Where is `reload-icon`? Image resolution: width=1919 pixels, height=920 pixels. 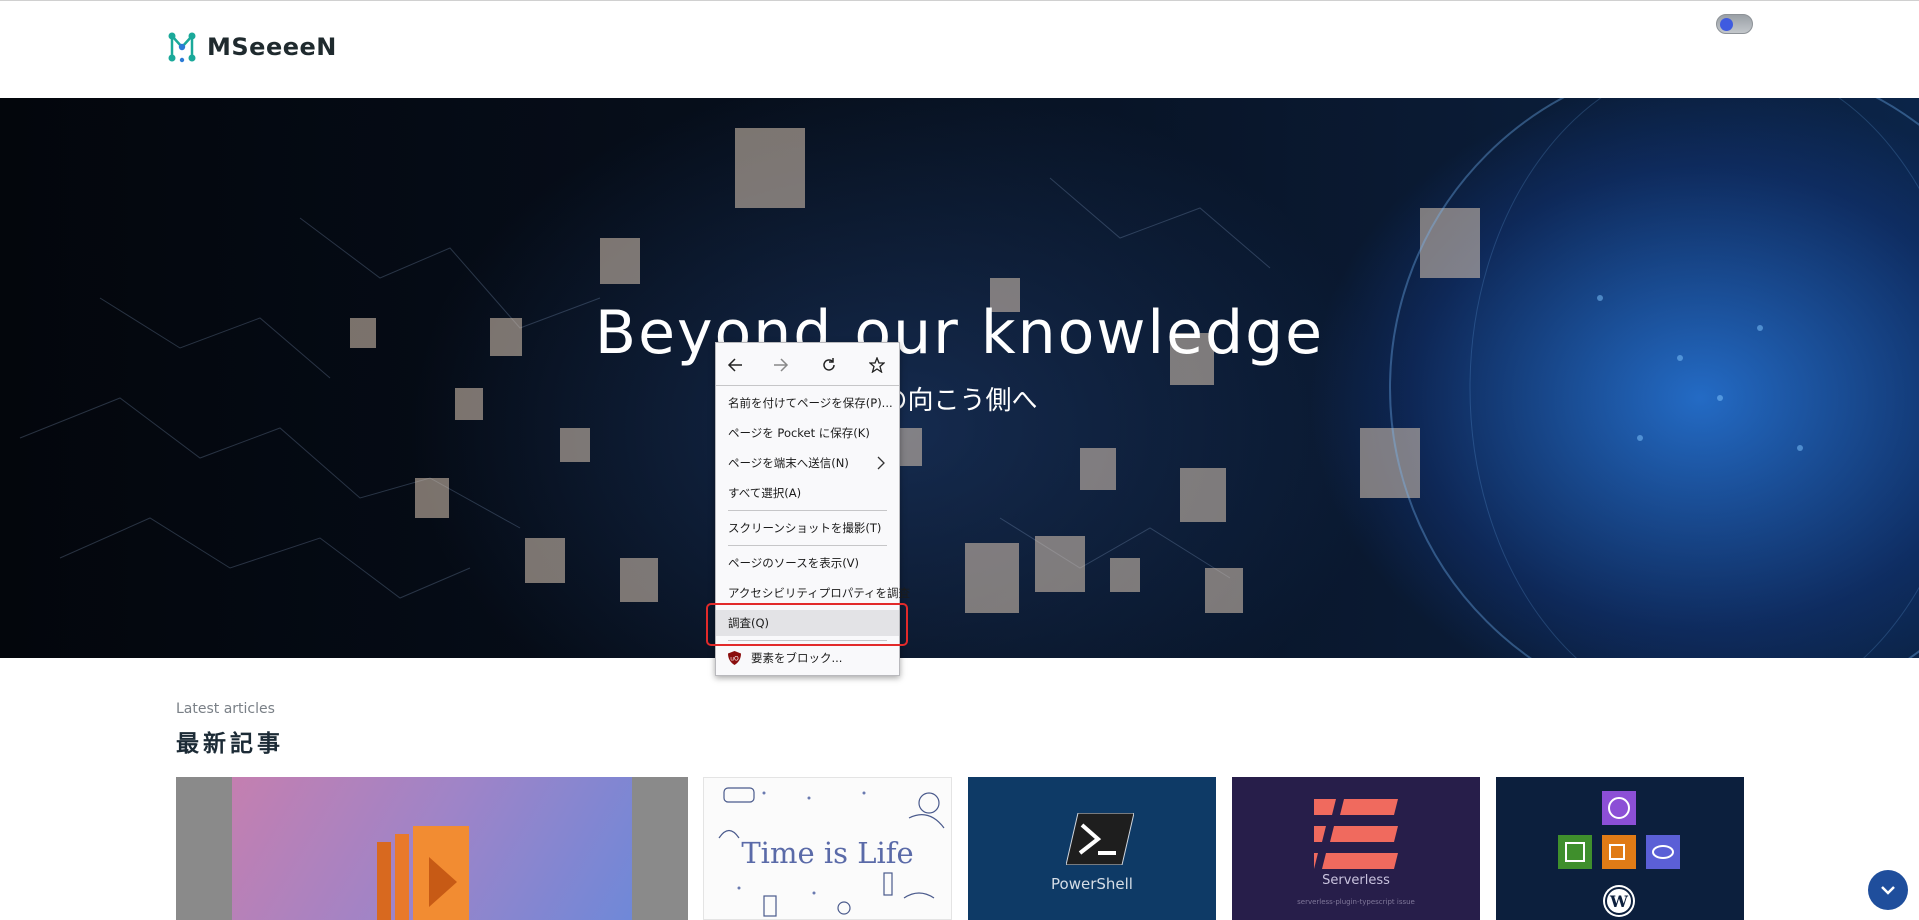
reload-icon is located at coordinates (829, 364).